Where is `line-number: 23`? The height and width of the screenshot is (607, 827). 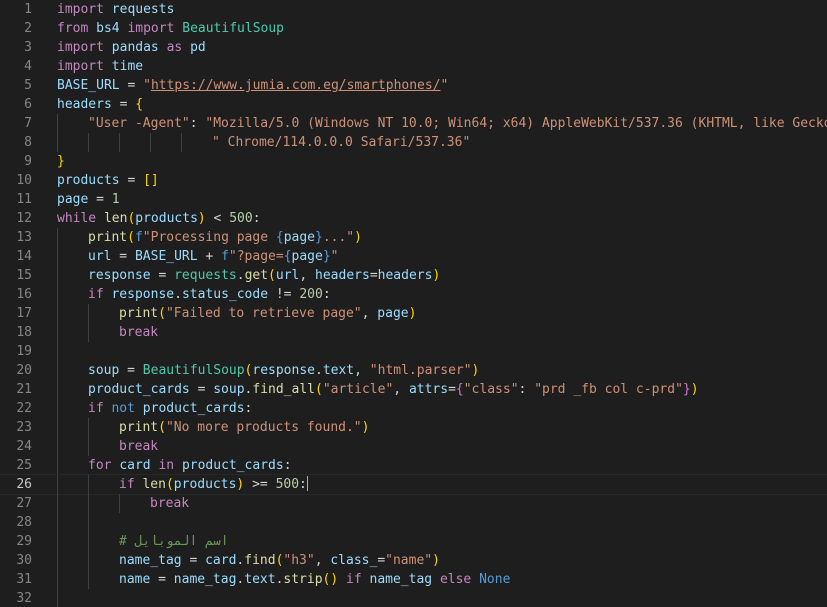 line-number: 23 is located at coordinates (24, 427).